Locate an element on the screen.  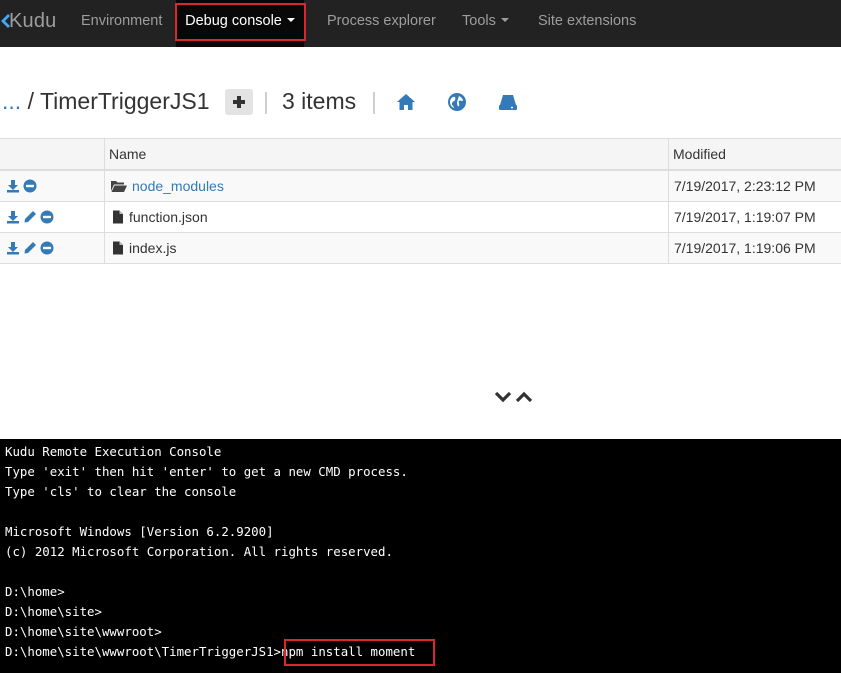
table-header-row: Name Modified is located at coordinates (420, 155).